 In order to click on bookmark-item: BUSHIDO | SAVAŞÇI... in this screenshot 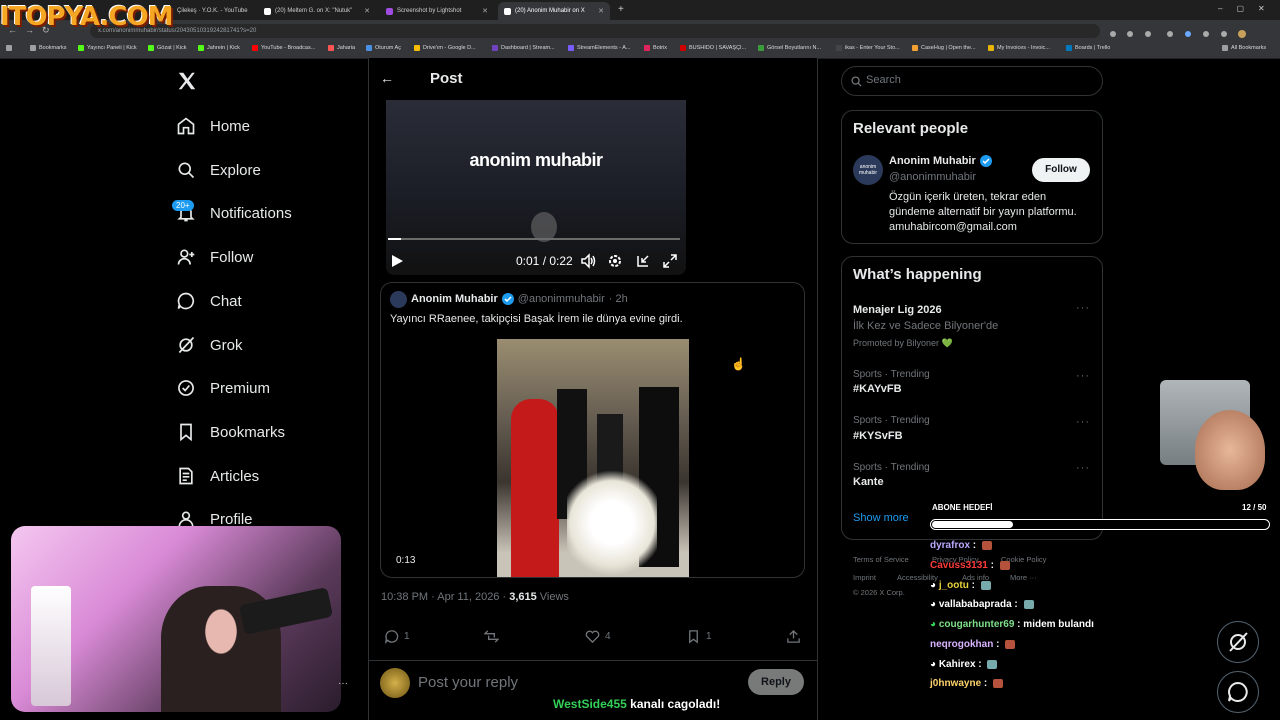, I will do `click(713, 48)`.